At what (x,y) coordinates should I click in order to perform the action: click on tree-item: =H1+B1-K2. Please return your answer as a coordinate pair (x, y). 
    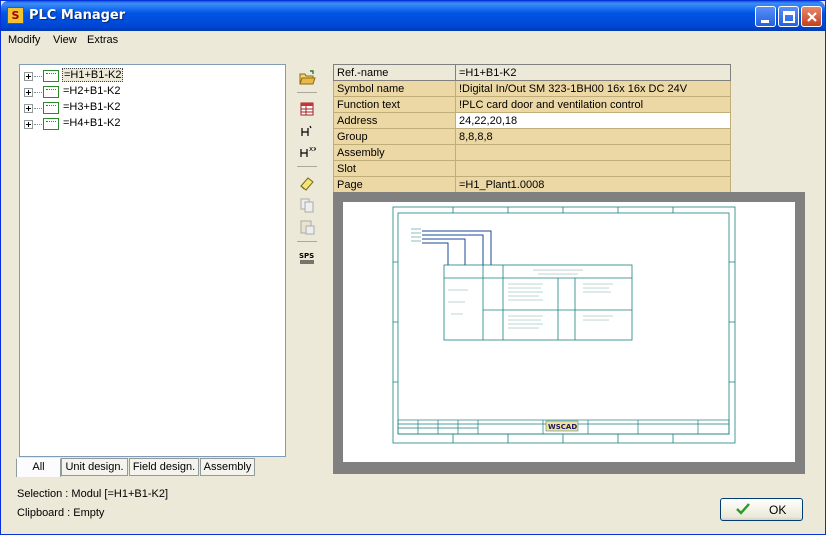
    Looking at the image, I should click on (124, 76).